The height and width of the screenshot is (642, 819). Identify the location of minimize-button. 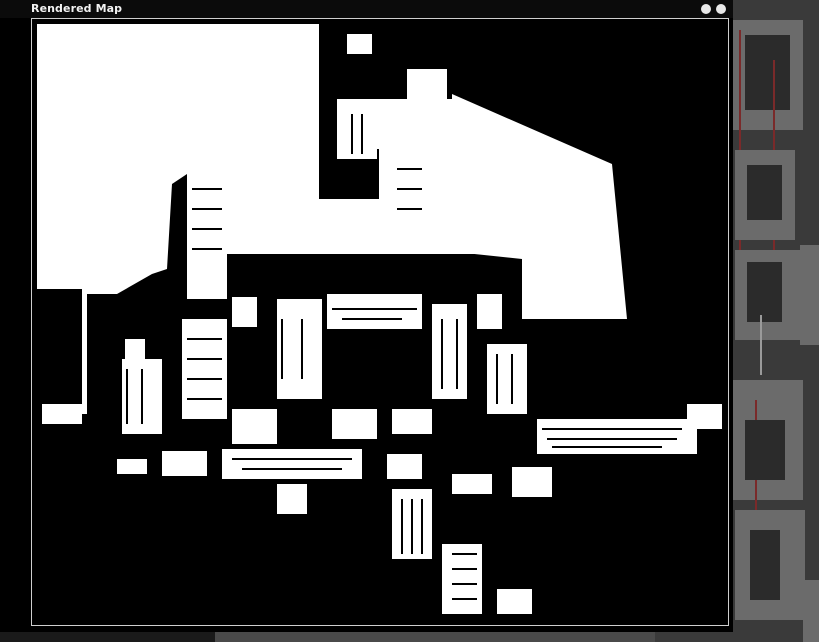
(706, 9).